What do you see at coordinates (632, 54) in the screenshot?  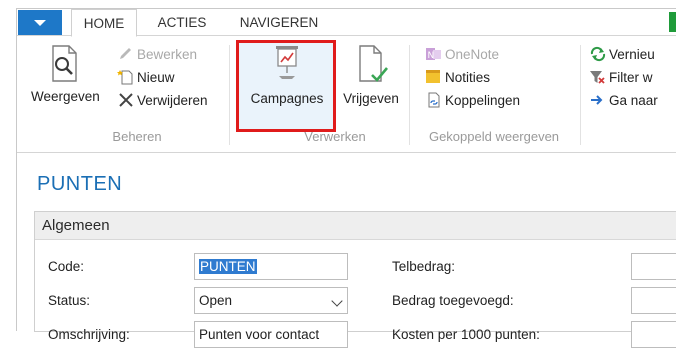 I see `vernieuwen-label: Vernieu` at bounding box center [632, 54].